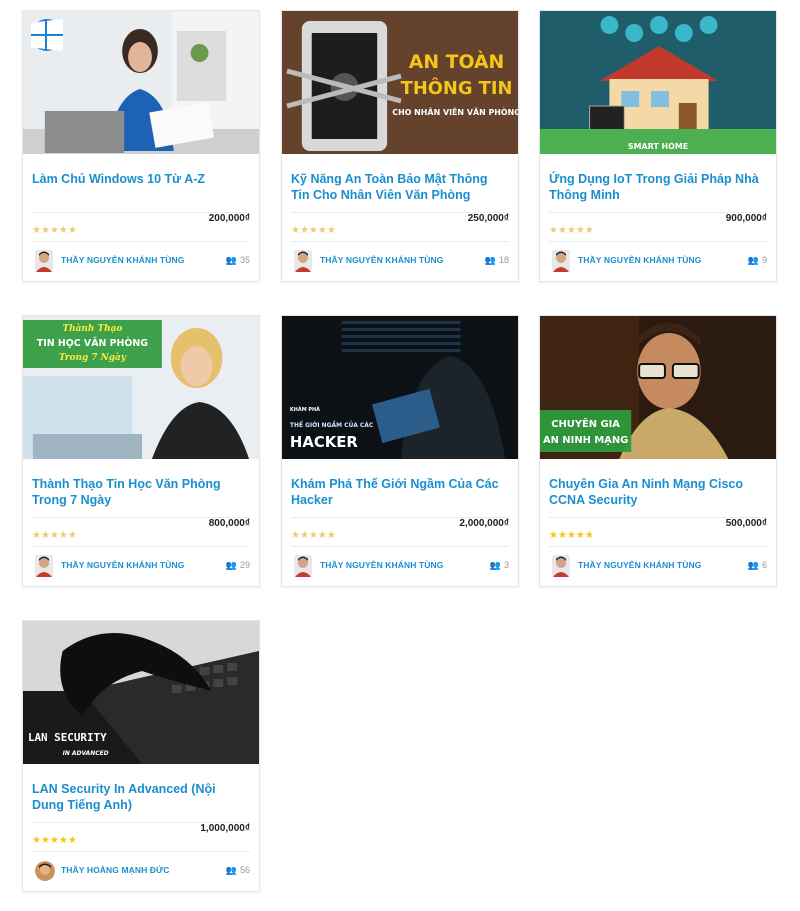  I want to click on course-price: 250,000₫, so click(488, 218).